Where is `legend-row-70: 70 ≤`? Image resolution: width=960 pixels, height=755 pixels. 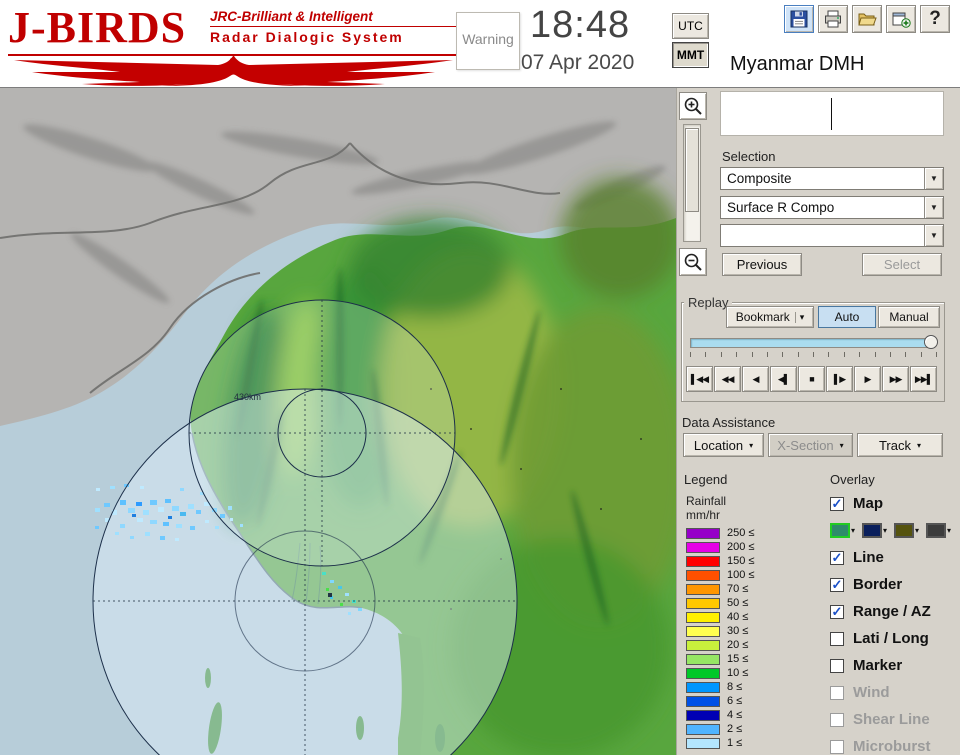
legend-row-70: 70 ≤ is located at coordinates (720, 589).